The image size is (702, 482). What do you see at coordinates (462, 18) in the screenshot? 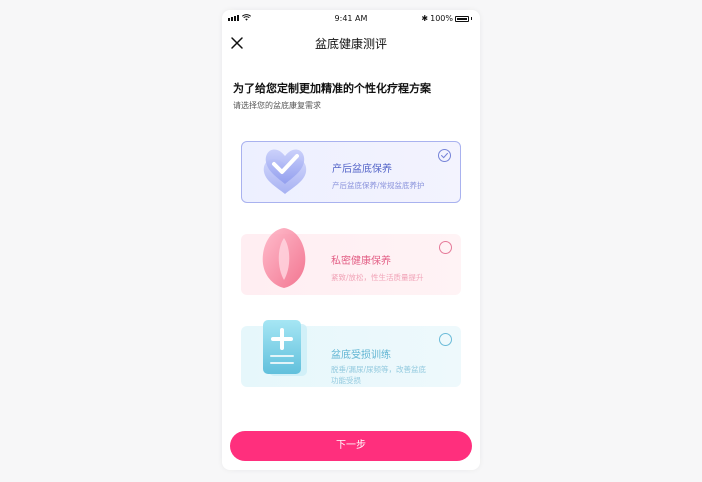
I see `battery-icon` at bounding box center [462, 18].